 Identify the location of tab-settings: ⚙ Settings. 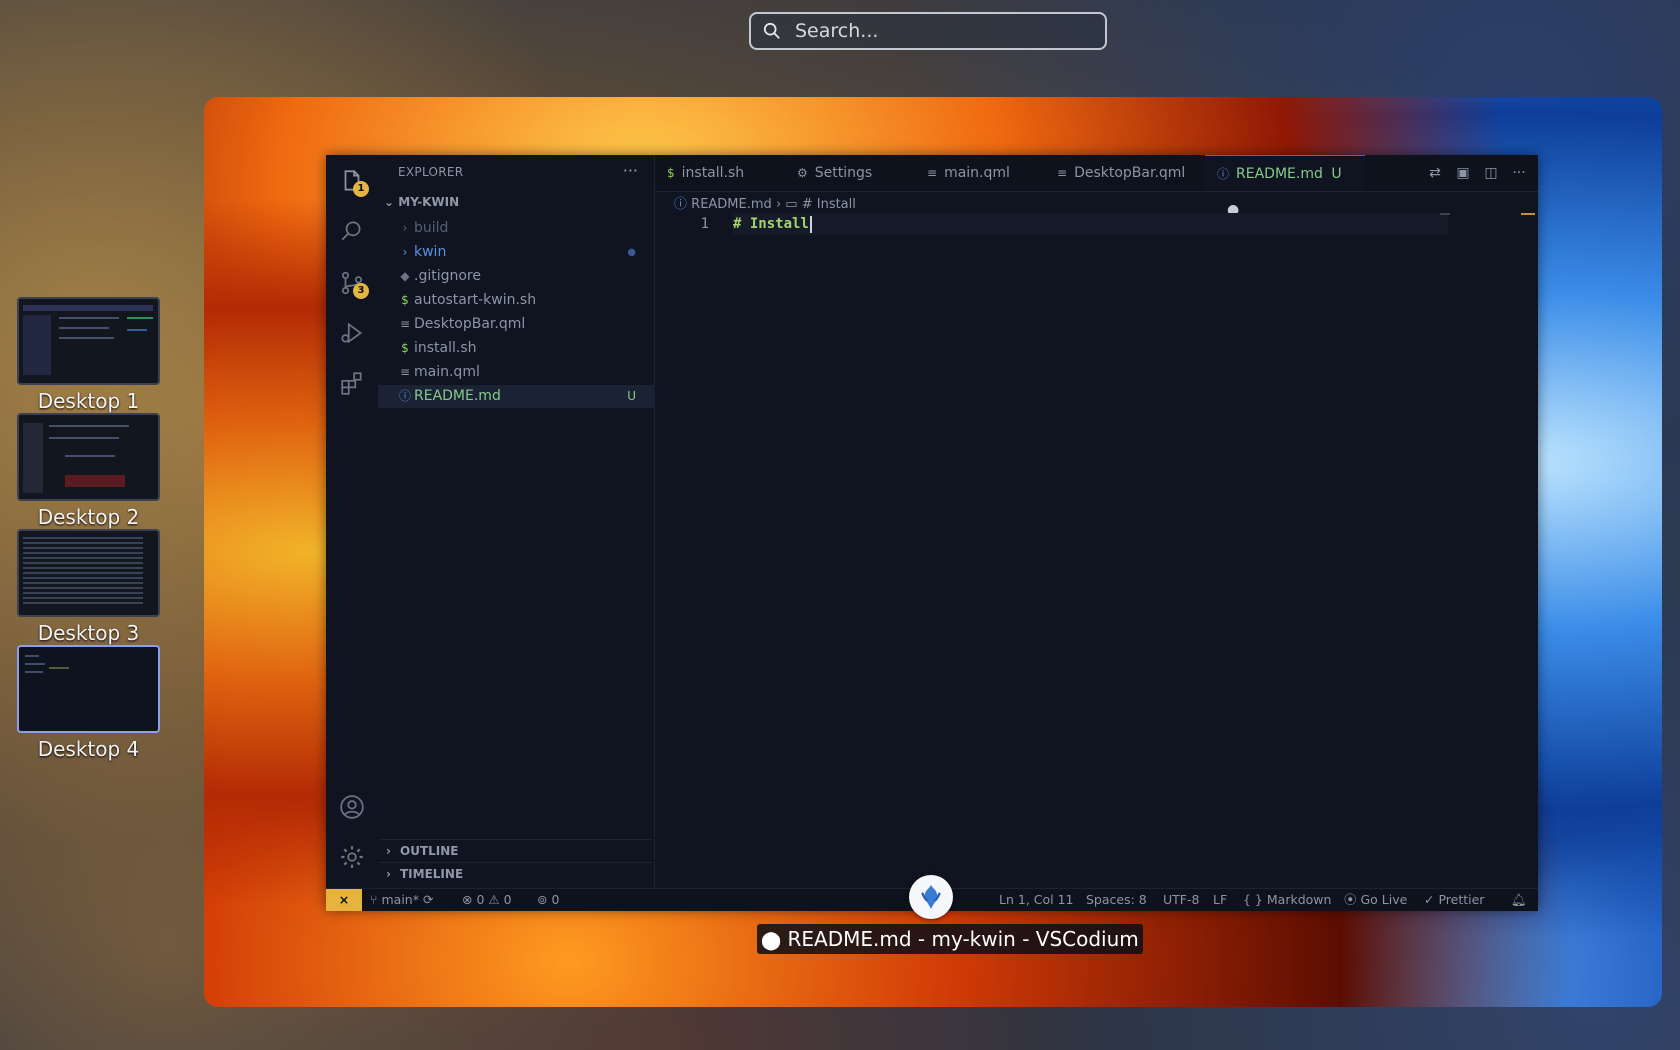
(850, 173).